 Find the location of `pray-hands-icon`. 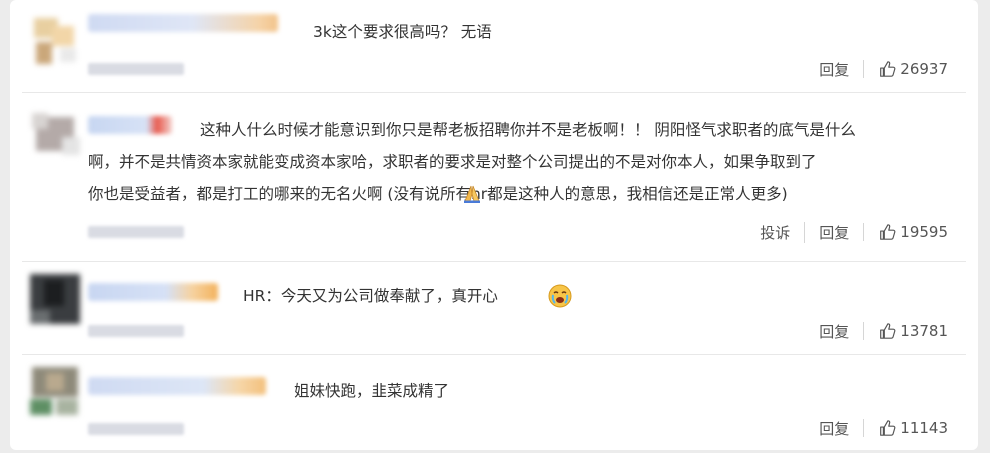

pray-hands-icon is located at coordinates (472, 194).